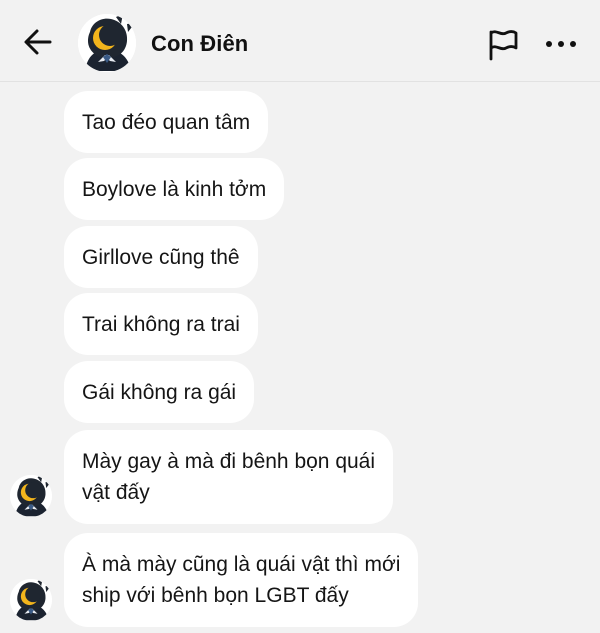  Describe the element at coordinates (215, 595) in the screenshot. I see `message-text-line: ship với bênh bọn LGBT đấy` at that location.